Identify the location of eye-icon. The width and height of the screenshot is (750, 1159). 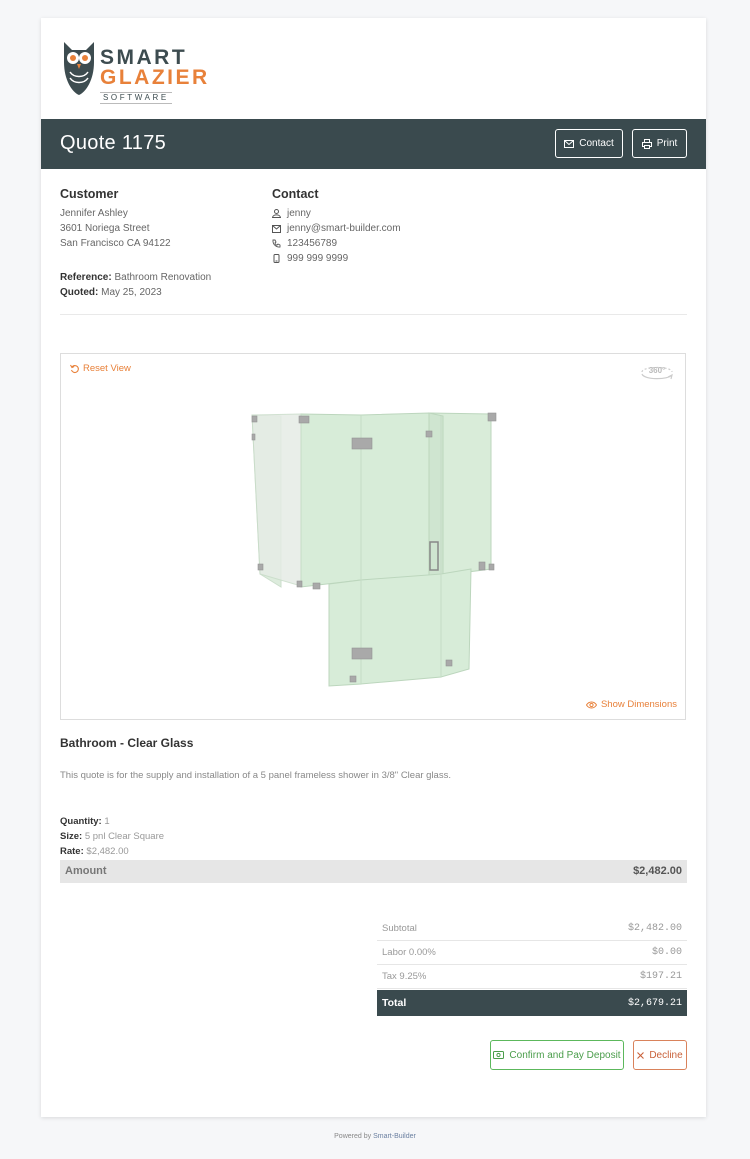
(591, 704).